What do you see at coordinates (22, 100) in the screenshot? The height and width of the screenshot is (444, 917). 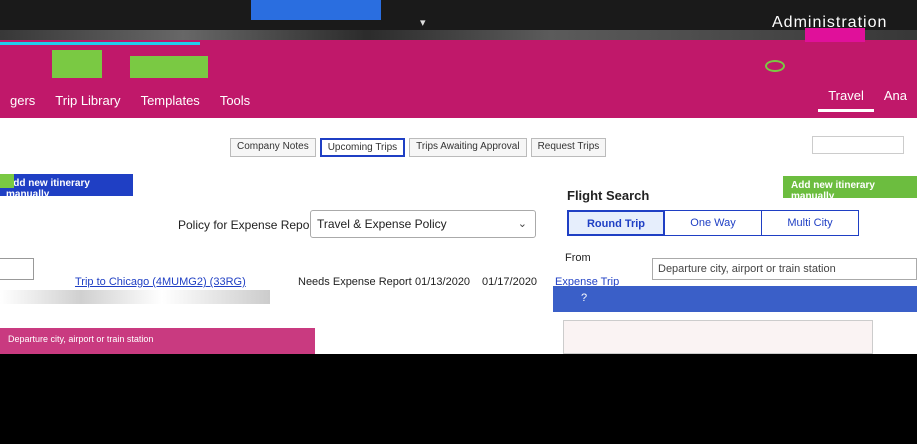 I see `nav-item-travelers: gers` at bounding box center [22, 100].